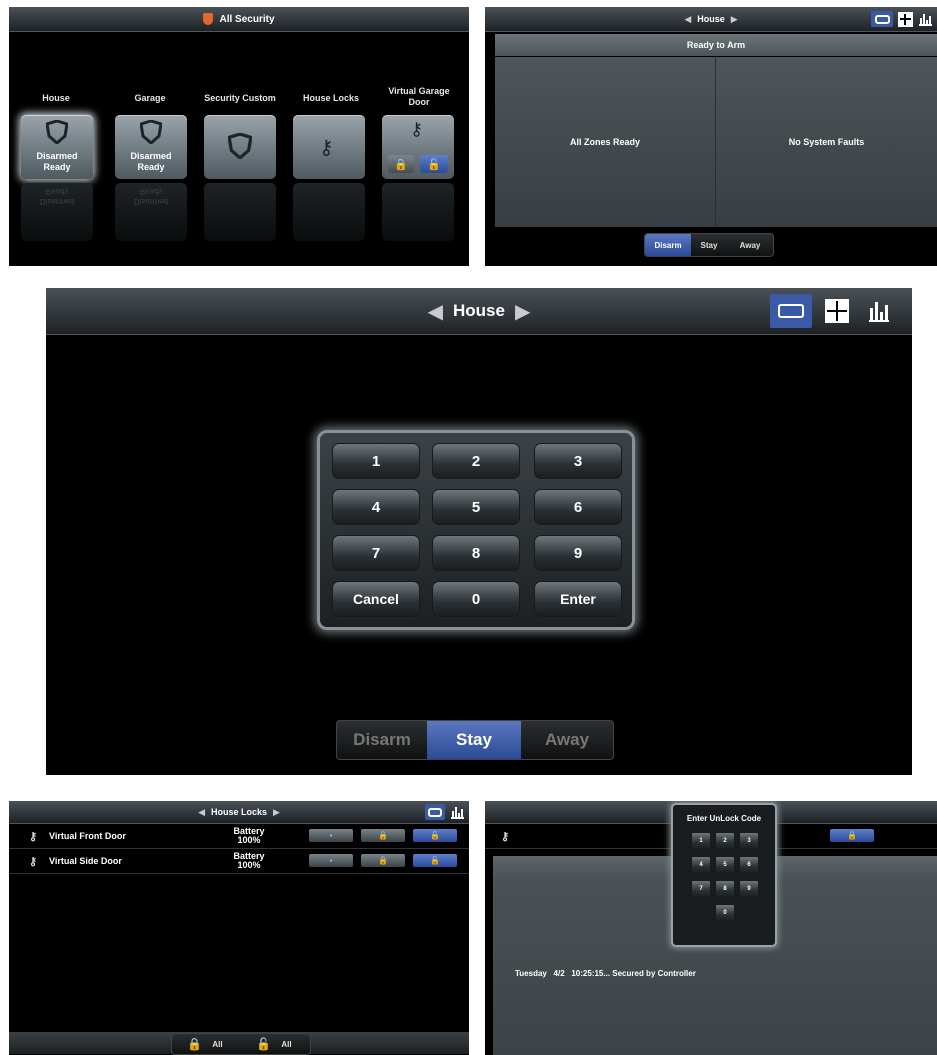 This screenshot has height=1055, width=937. I want to click on key-icon: ⚷, so click(33, 861).